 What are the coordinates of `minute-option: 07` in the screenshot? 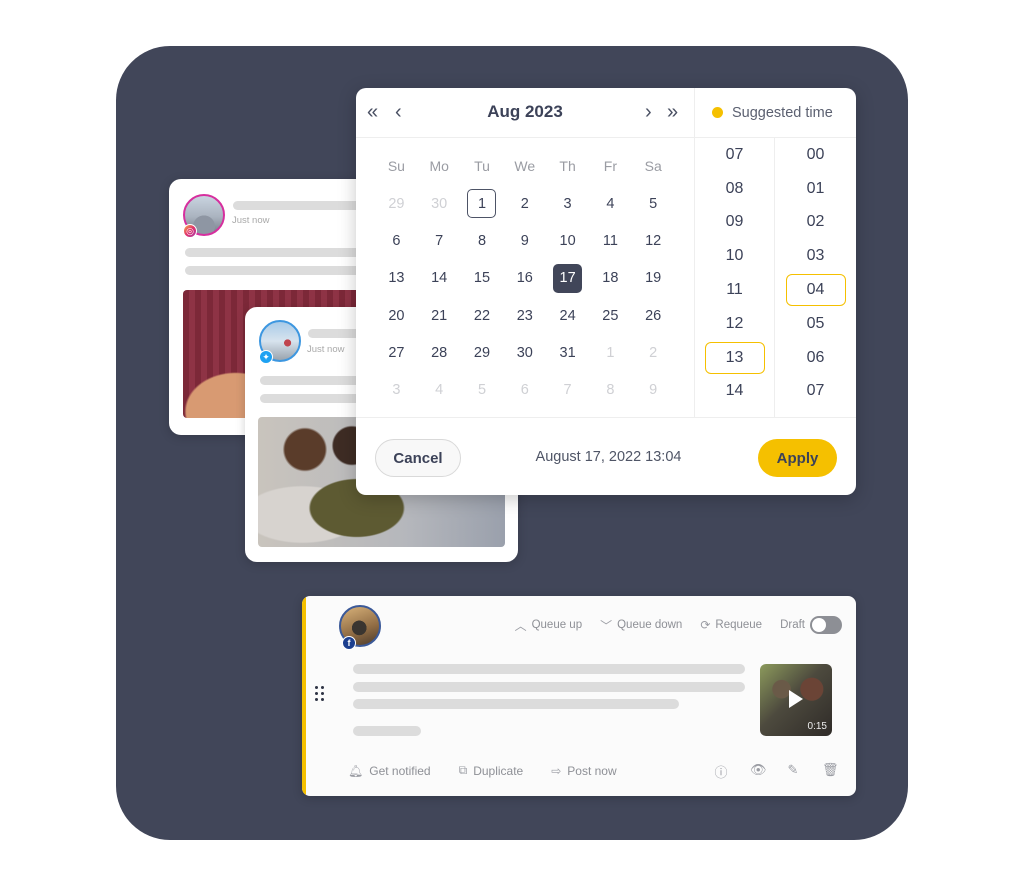 It's located at (815, 392).